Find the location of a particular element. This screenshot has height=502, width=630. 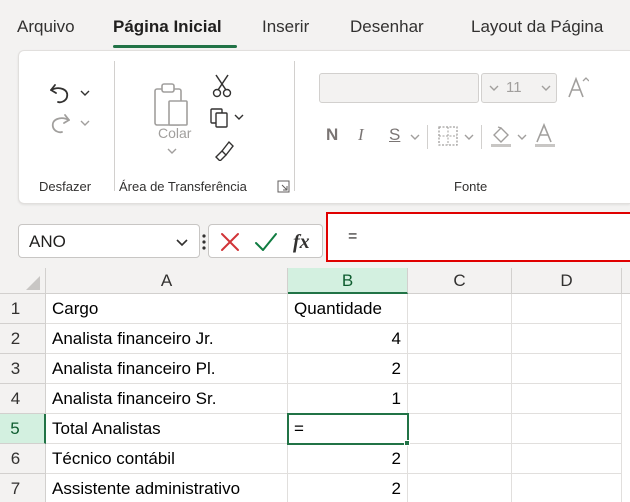

cell-b4: 1 is located at coordinates (348, 399).